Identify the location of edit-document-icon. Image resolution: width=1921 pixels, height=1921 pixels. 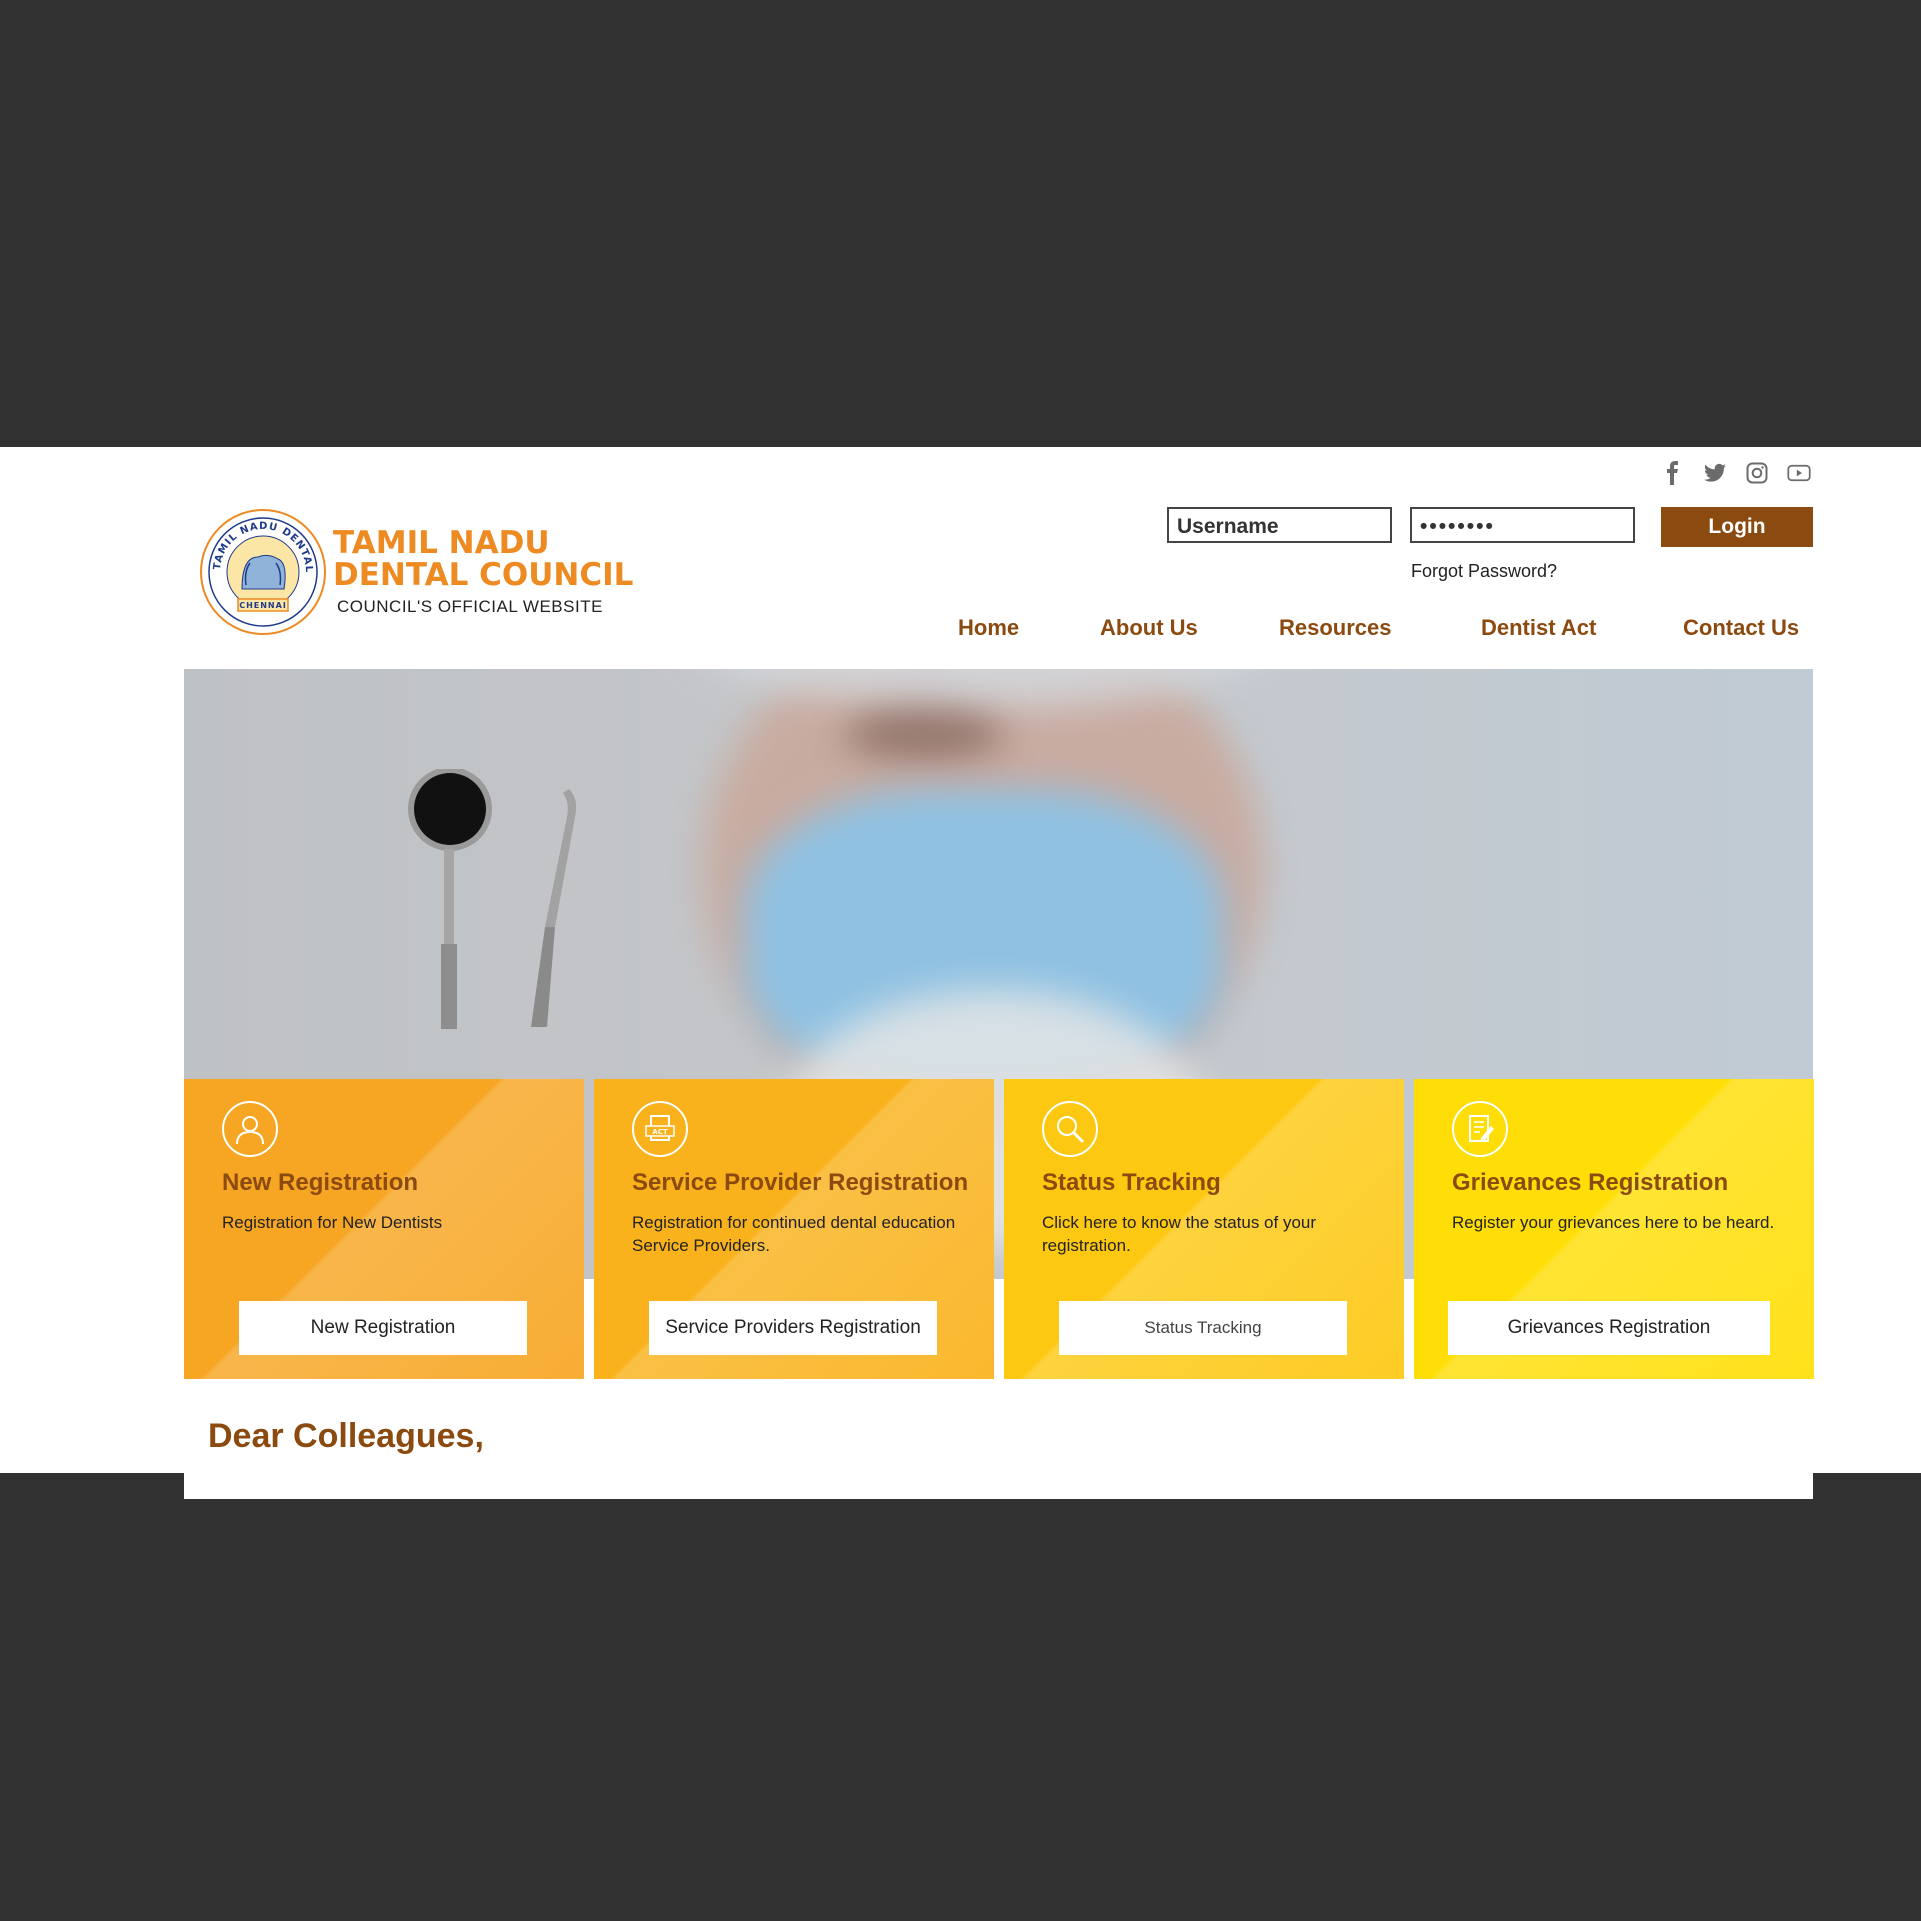
(1480, 1129).